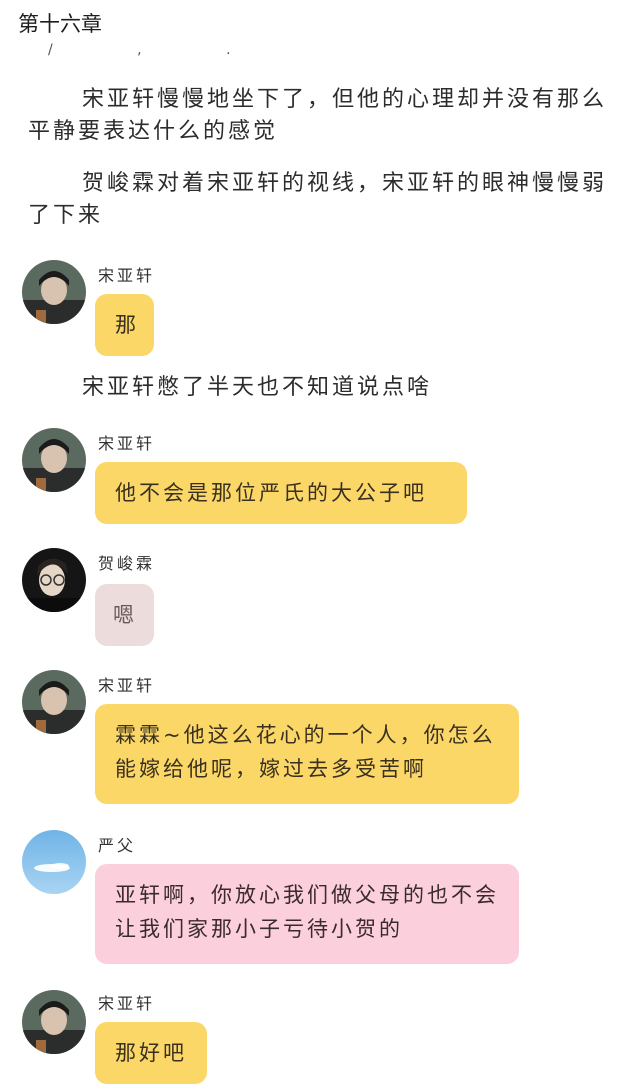 This screenshot has width=640, height=1092. Describe the element at coordinates (281, 493) in the screenshot. I see `message-bubble: 他不会是那位严氏的大公子吧` at that location.